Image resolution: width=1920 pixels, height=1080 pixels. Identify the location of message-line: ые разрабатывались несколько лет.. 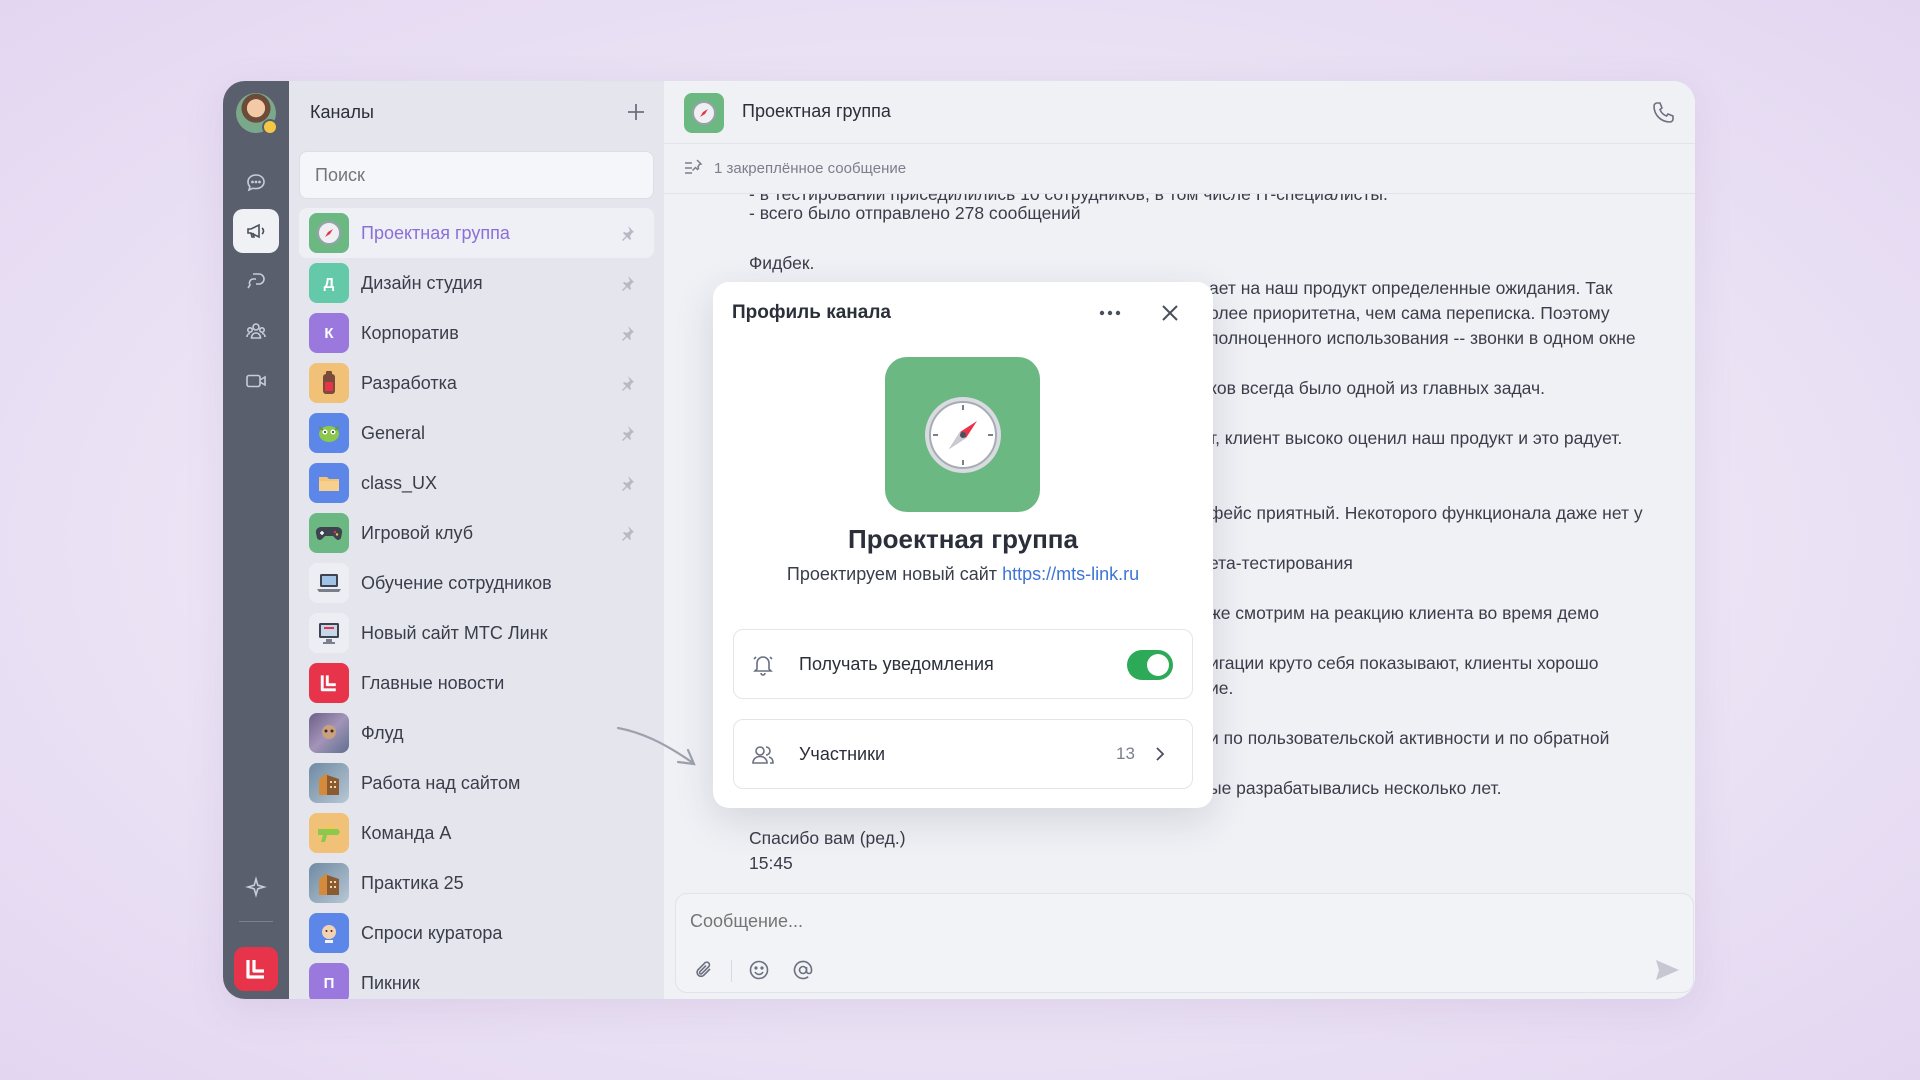
(1355, 788).